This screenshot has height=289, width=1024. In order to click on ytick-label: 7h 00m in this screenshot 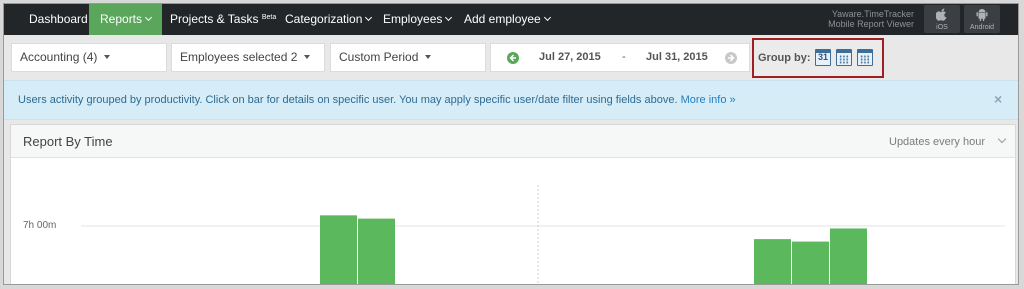, I will do `click(40, 225)`.